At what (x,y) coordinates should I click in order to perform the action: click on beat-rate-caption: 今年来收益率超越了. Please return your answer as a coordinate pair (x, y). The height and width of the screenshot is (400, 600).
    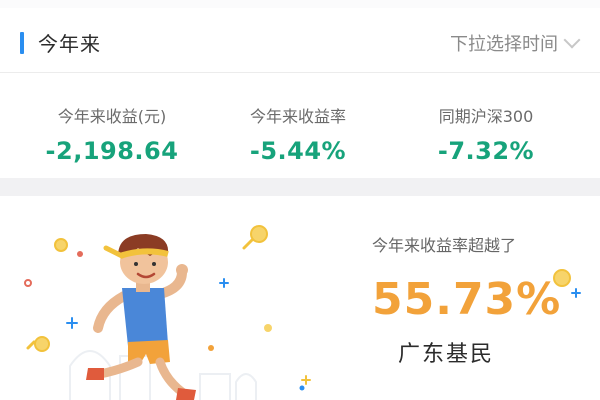
    Looking at the image, I should click on (444, 245).